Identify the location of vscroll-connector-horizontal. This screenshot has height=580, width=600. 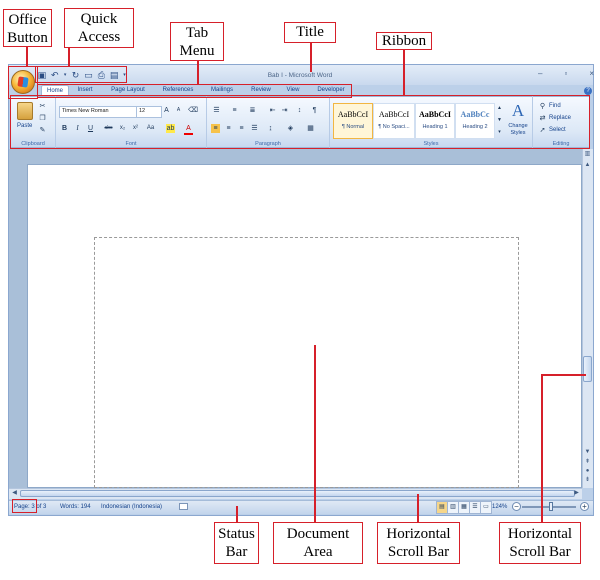
(563, 375).